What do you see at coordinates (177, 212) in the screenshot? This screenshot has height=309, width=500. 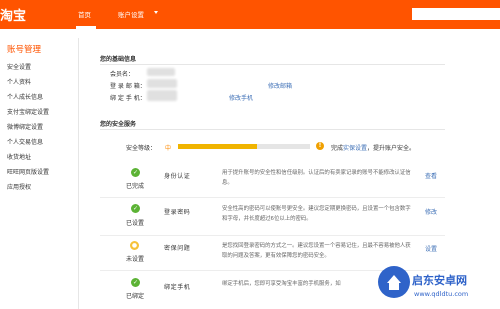 I see `row-name: 登录密码` at bounding box center [177, 212].